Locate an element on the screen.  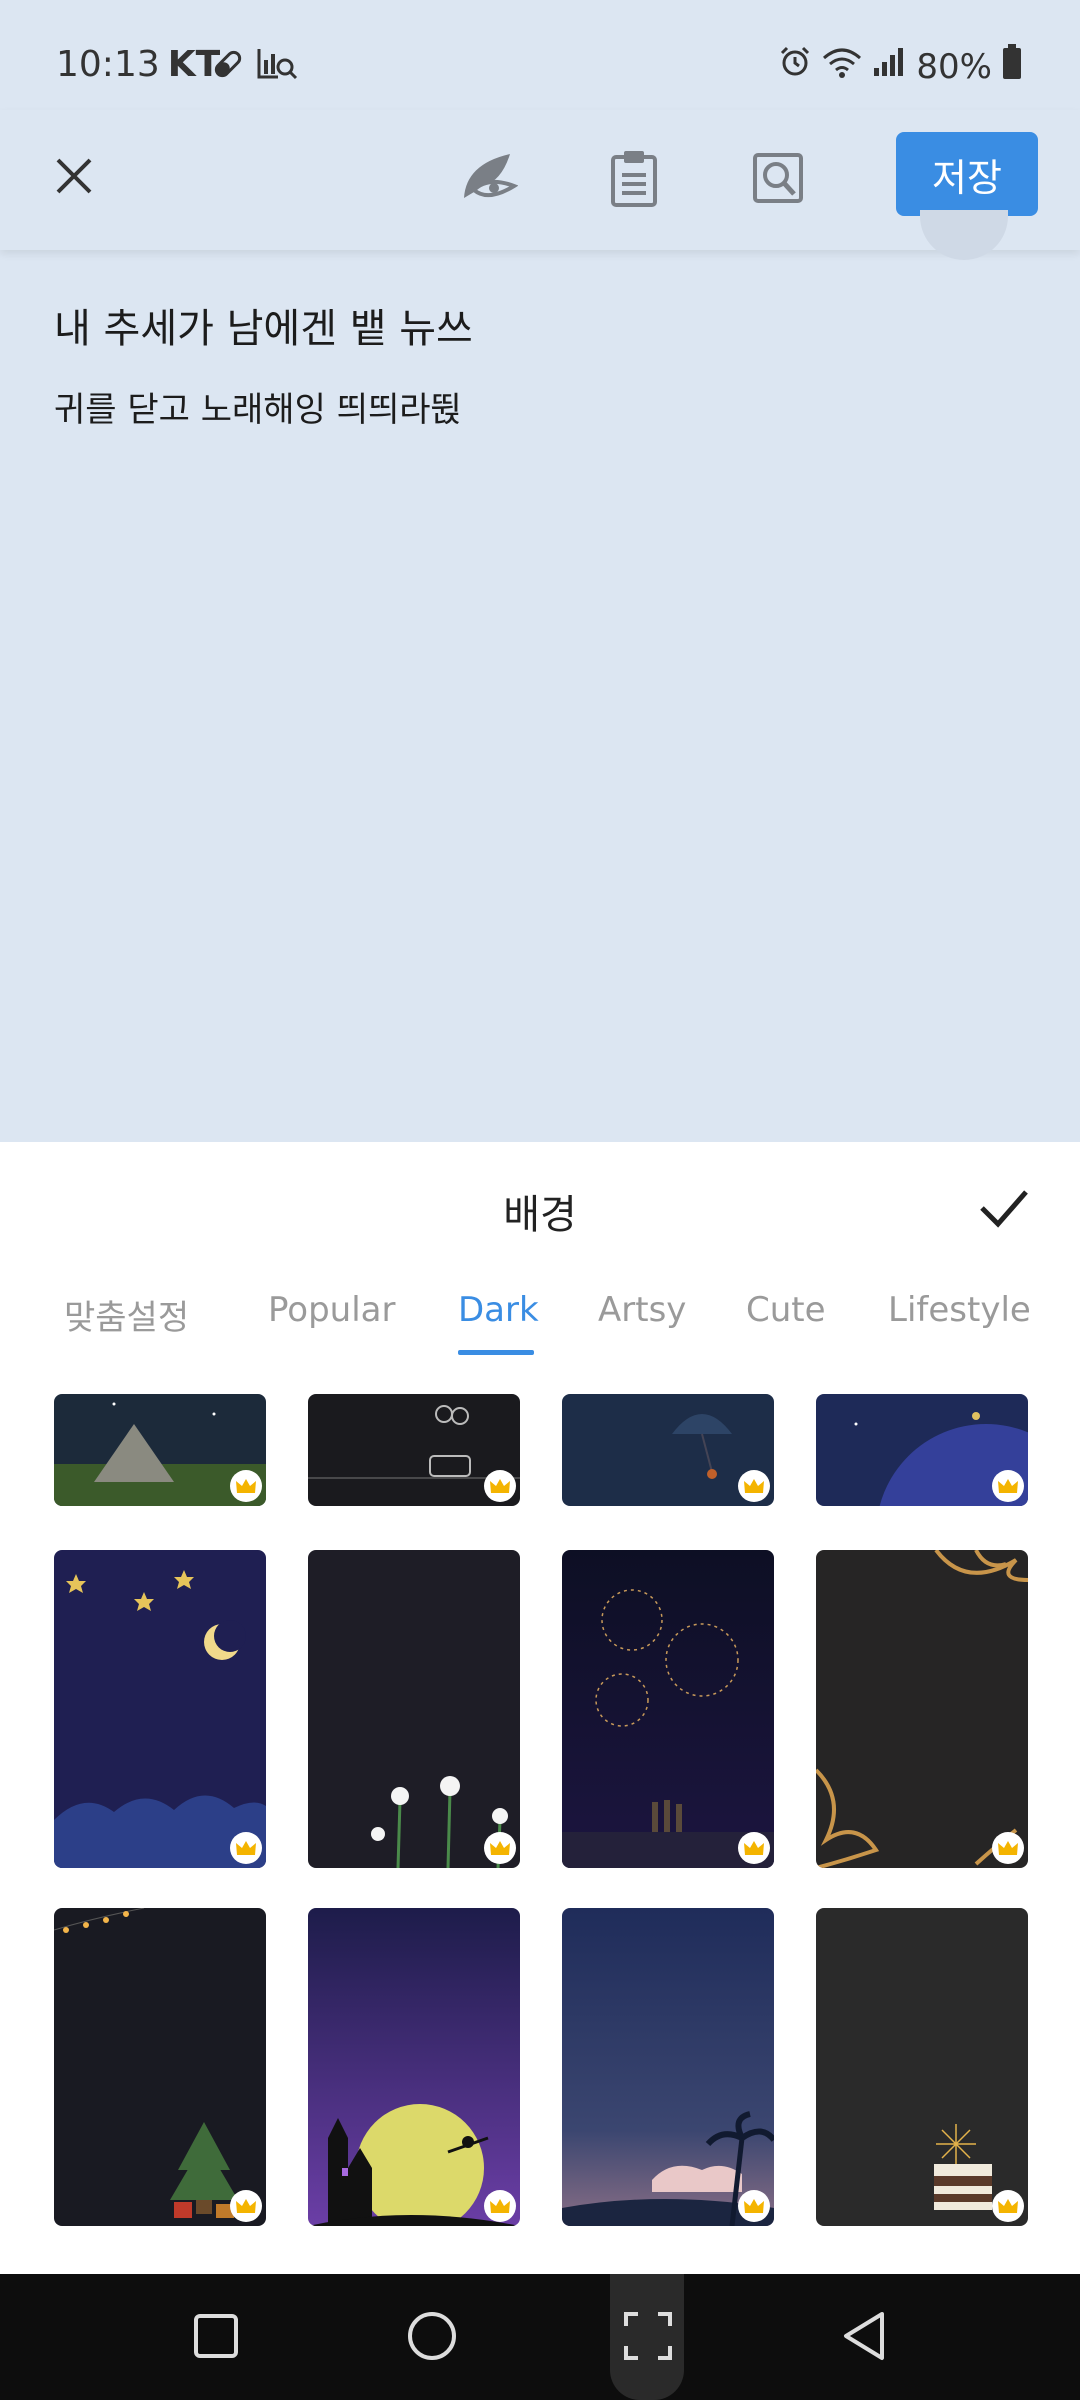
search-icon is located at coordinates (778, 180).